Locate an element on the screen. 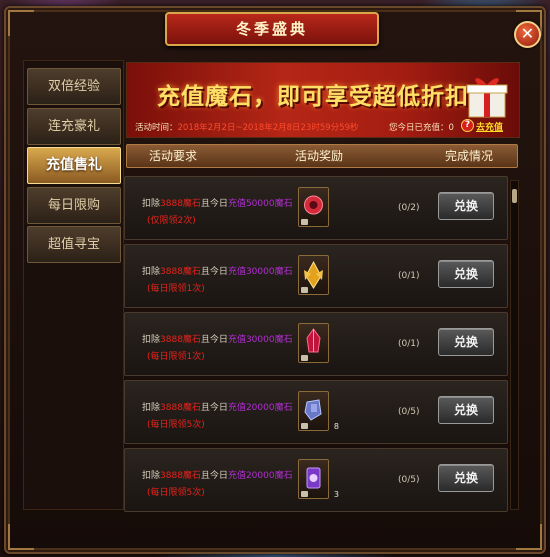  sidebar-item-recharge-gifts: 连充豪礼 is located at coordinates (74, 126).